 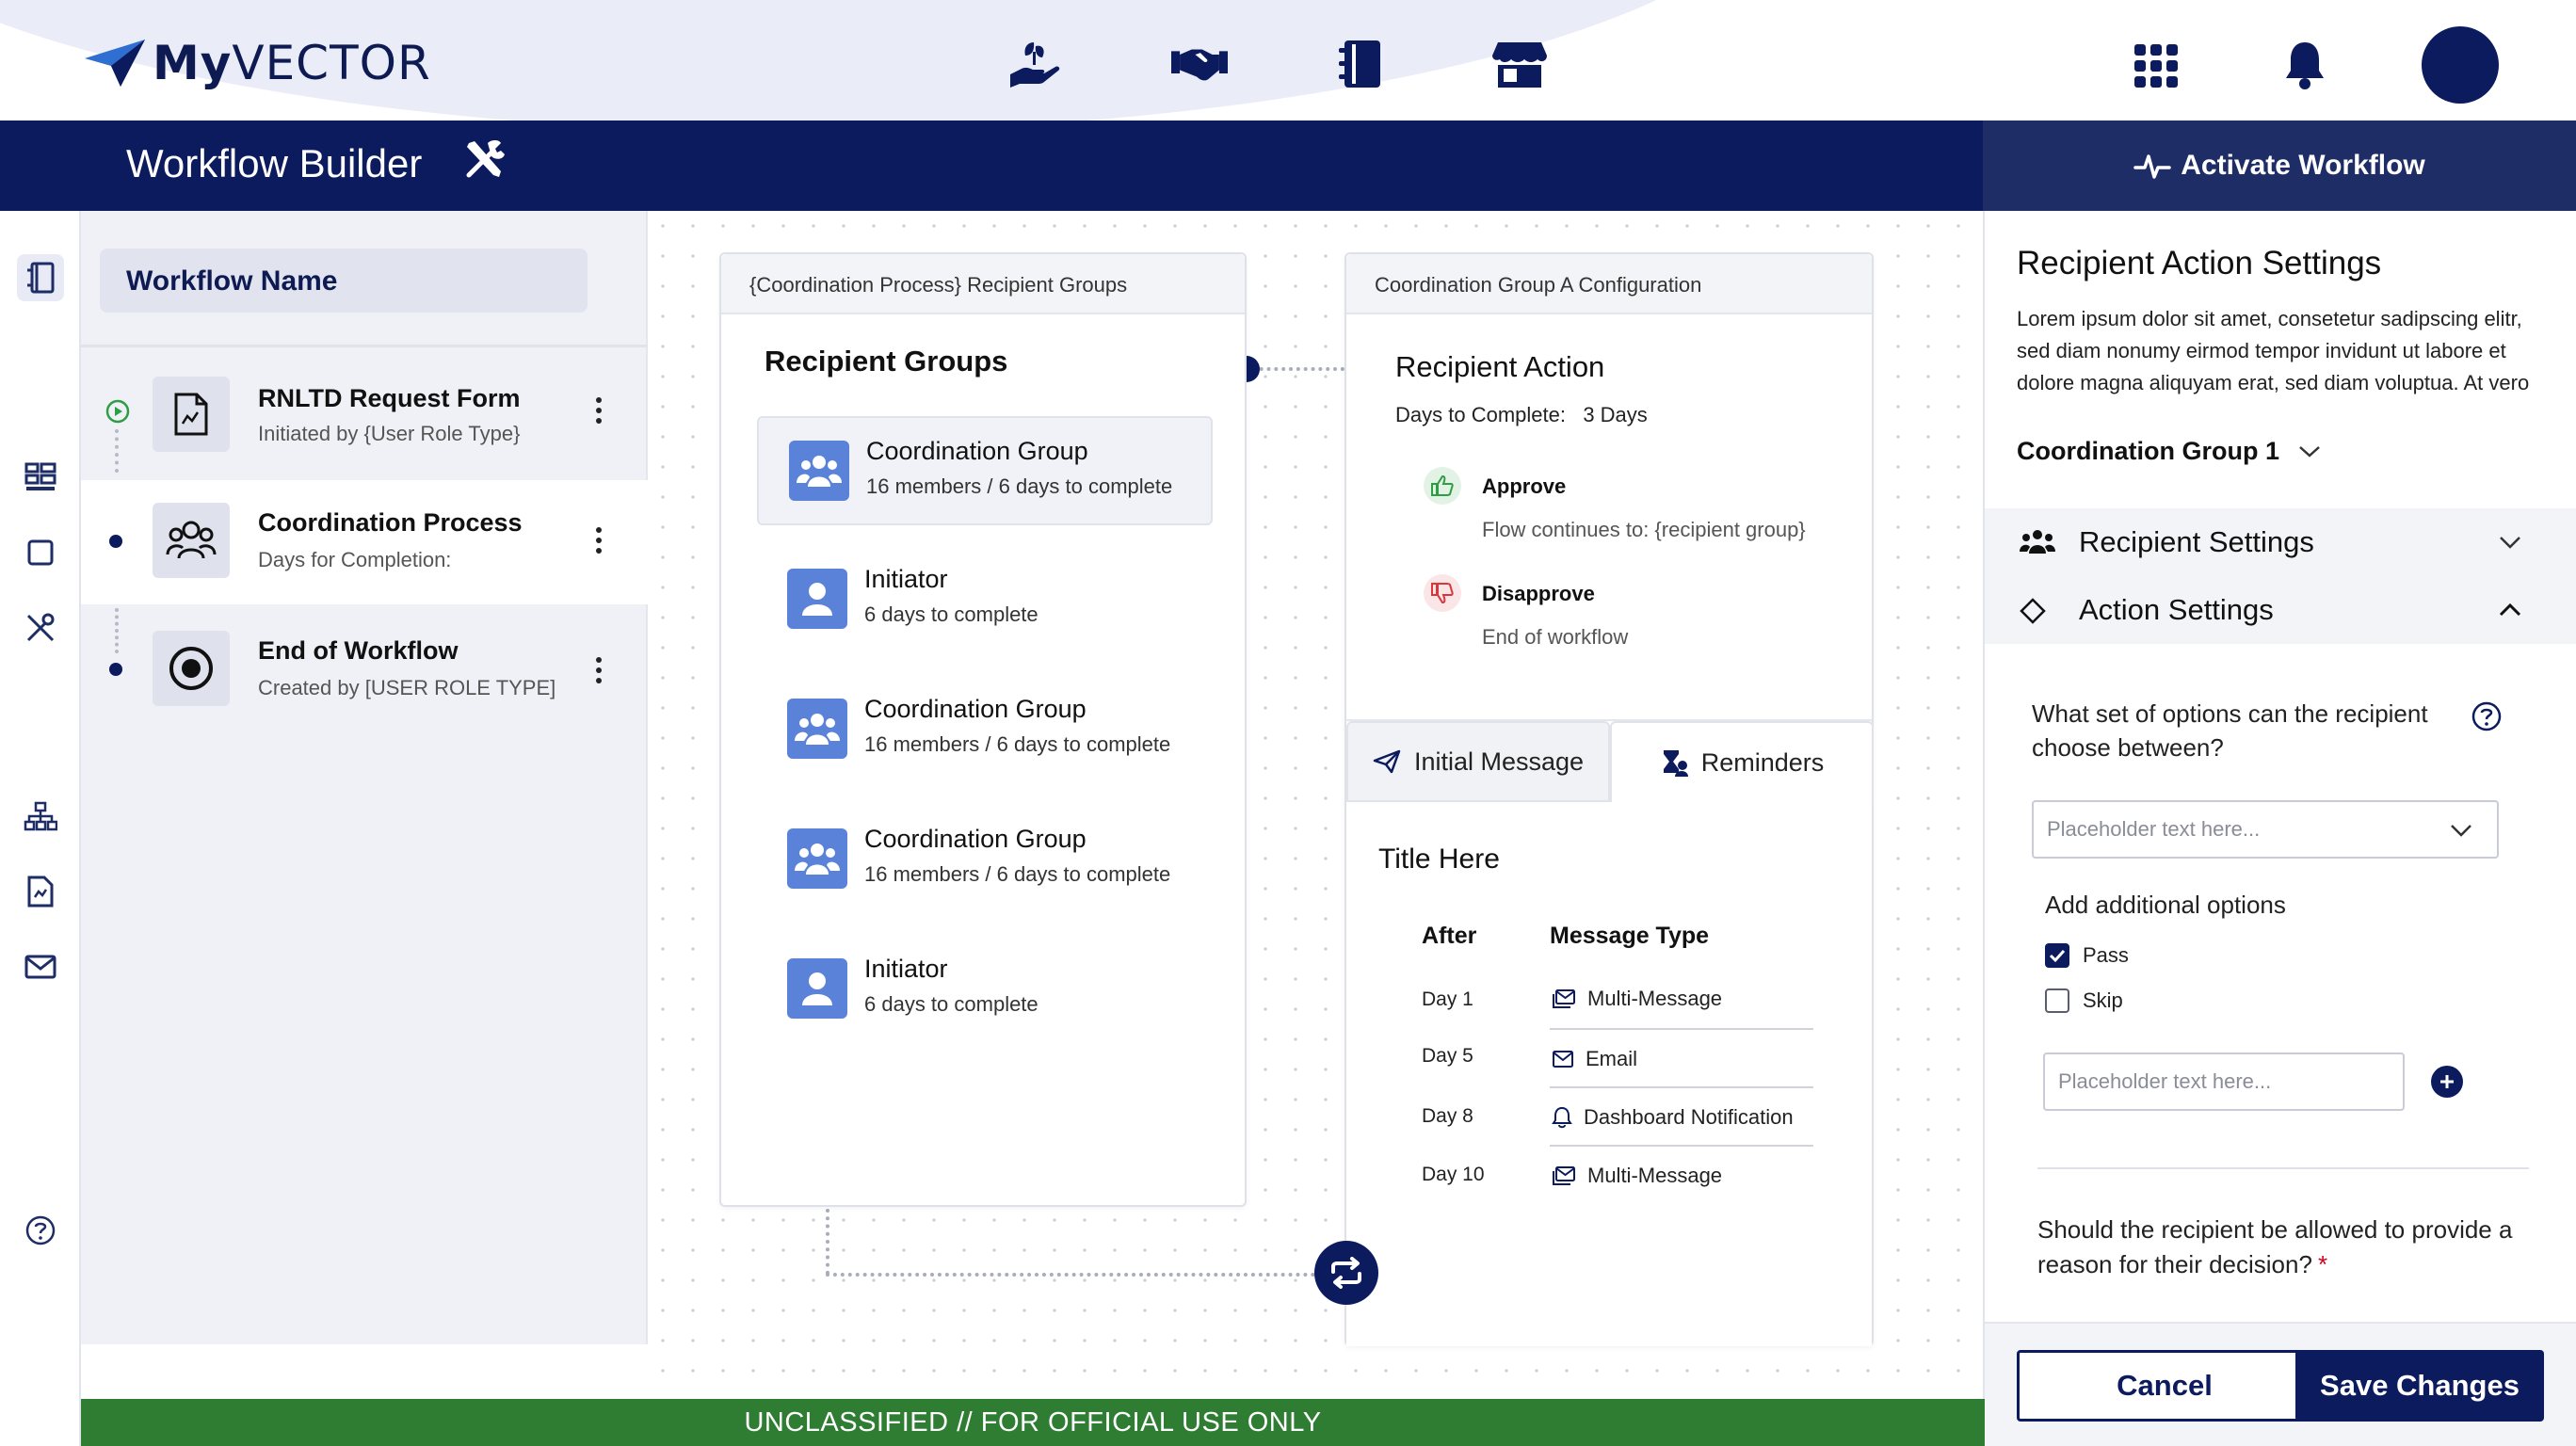 I want to click on play-circle-icon, so click(x=117, y=411).